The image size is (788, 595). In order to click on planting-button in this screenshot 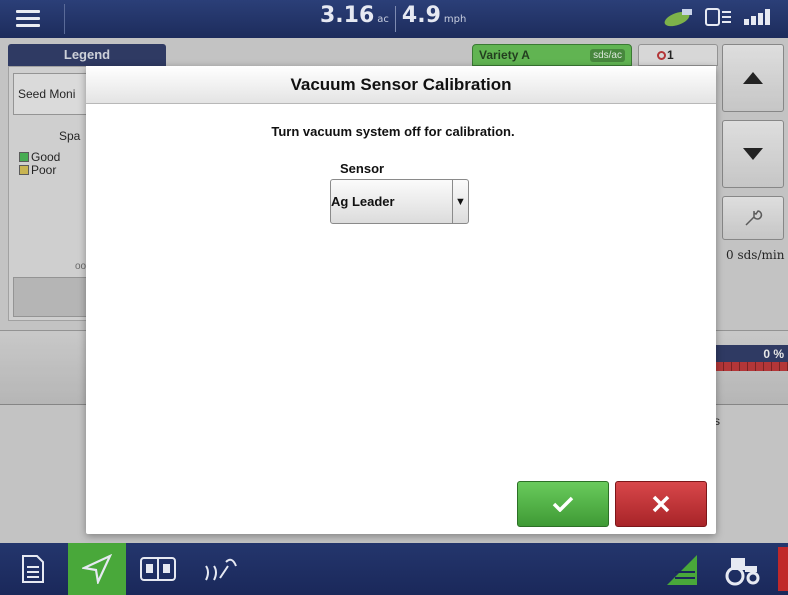, I will do `click(220, 569)`.